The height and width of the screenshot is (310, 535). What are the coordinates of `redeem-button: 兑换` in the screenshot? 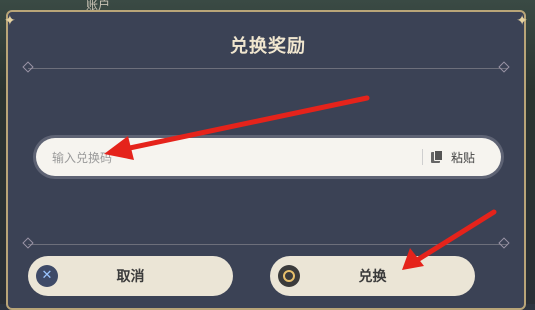 It's located at (372, 276).